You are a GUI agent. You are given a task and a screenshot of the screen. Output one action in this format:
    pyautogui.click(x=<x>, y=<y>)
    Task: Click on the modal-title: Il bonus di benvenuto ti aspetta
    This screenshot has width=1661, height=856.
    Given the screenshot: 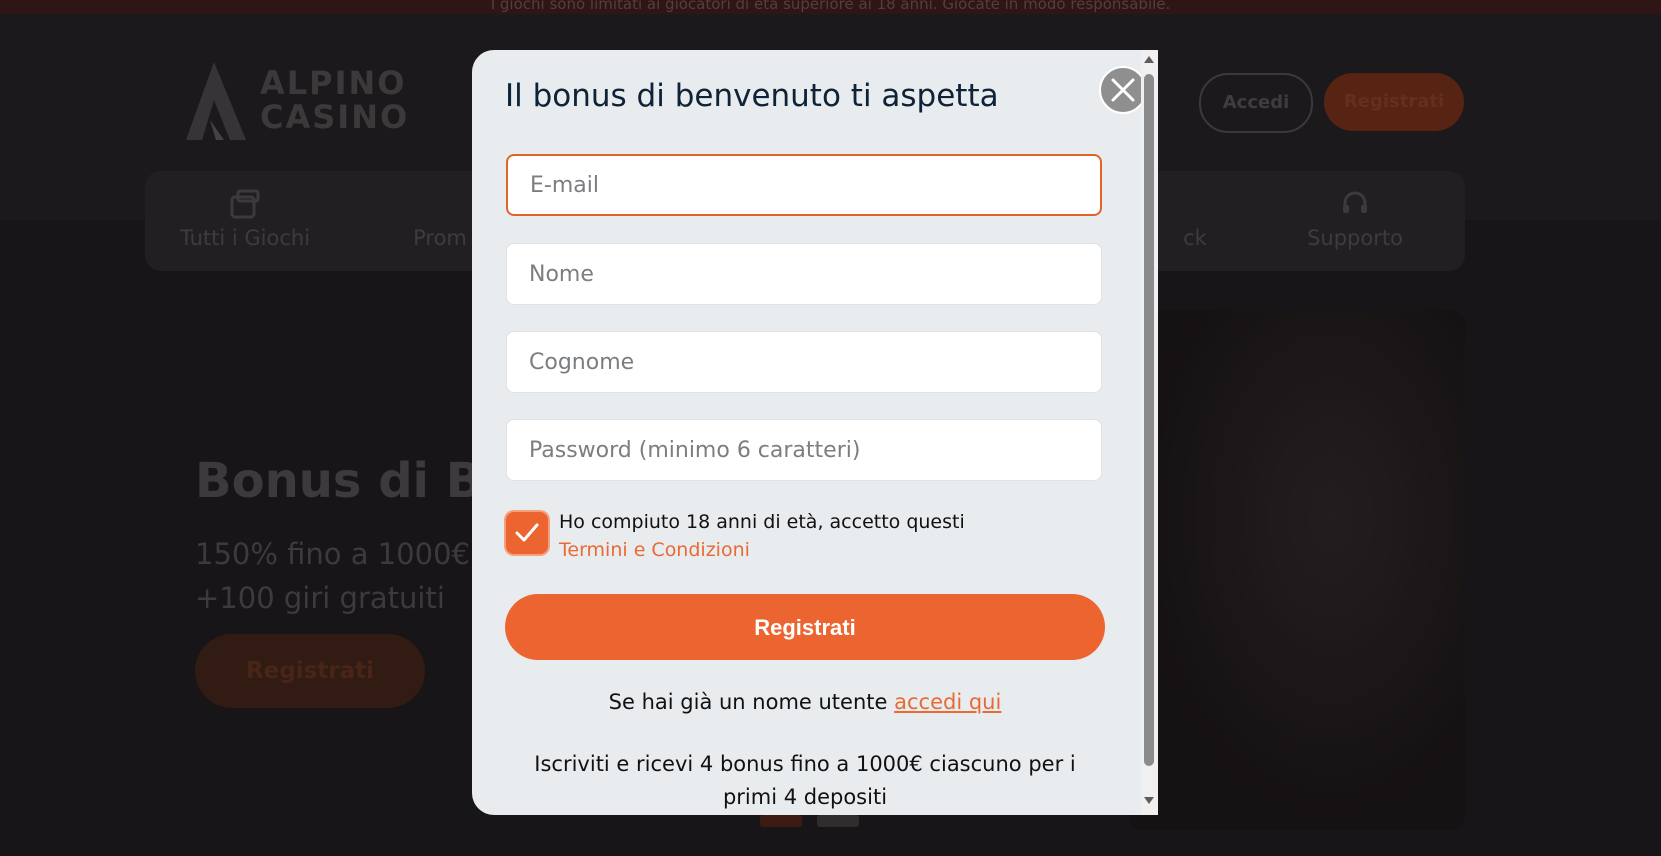 What is the action you would take?
    pyautogui.click(x=752, y=96)
    